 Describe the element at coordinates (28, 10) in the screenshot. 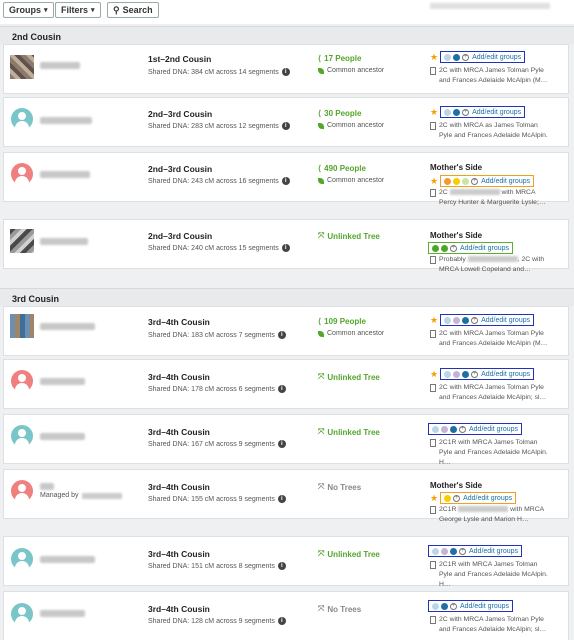

I see `groups-dropdown: Groups ▾` at that location.